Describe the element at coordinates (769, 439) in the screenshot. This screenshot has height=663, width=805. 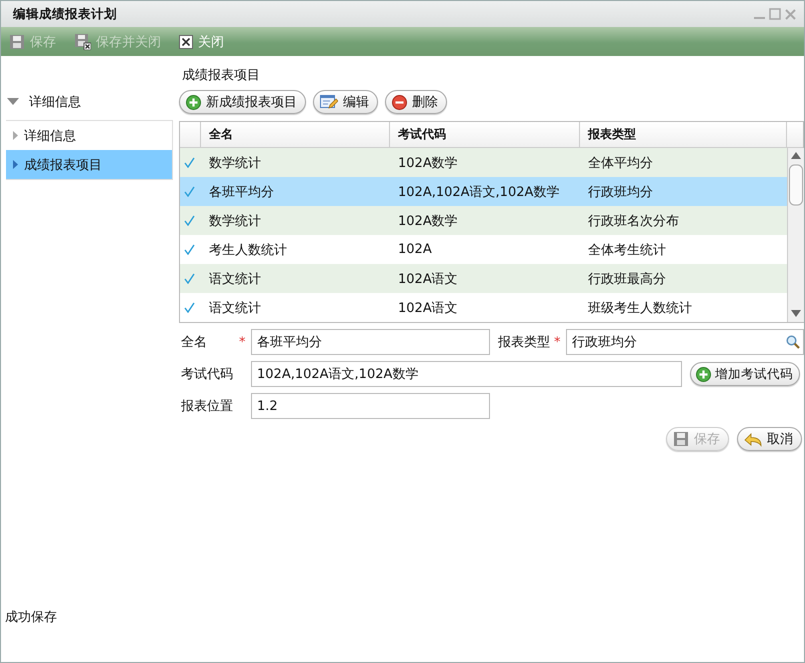
I see `cancel-button: 取消` at that location.